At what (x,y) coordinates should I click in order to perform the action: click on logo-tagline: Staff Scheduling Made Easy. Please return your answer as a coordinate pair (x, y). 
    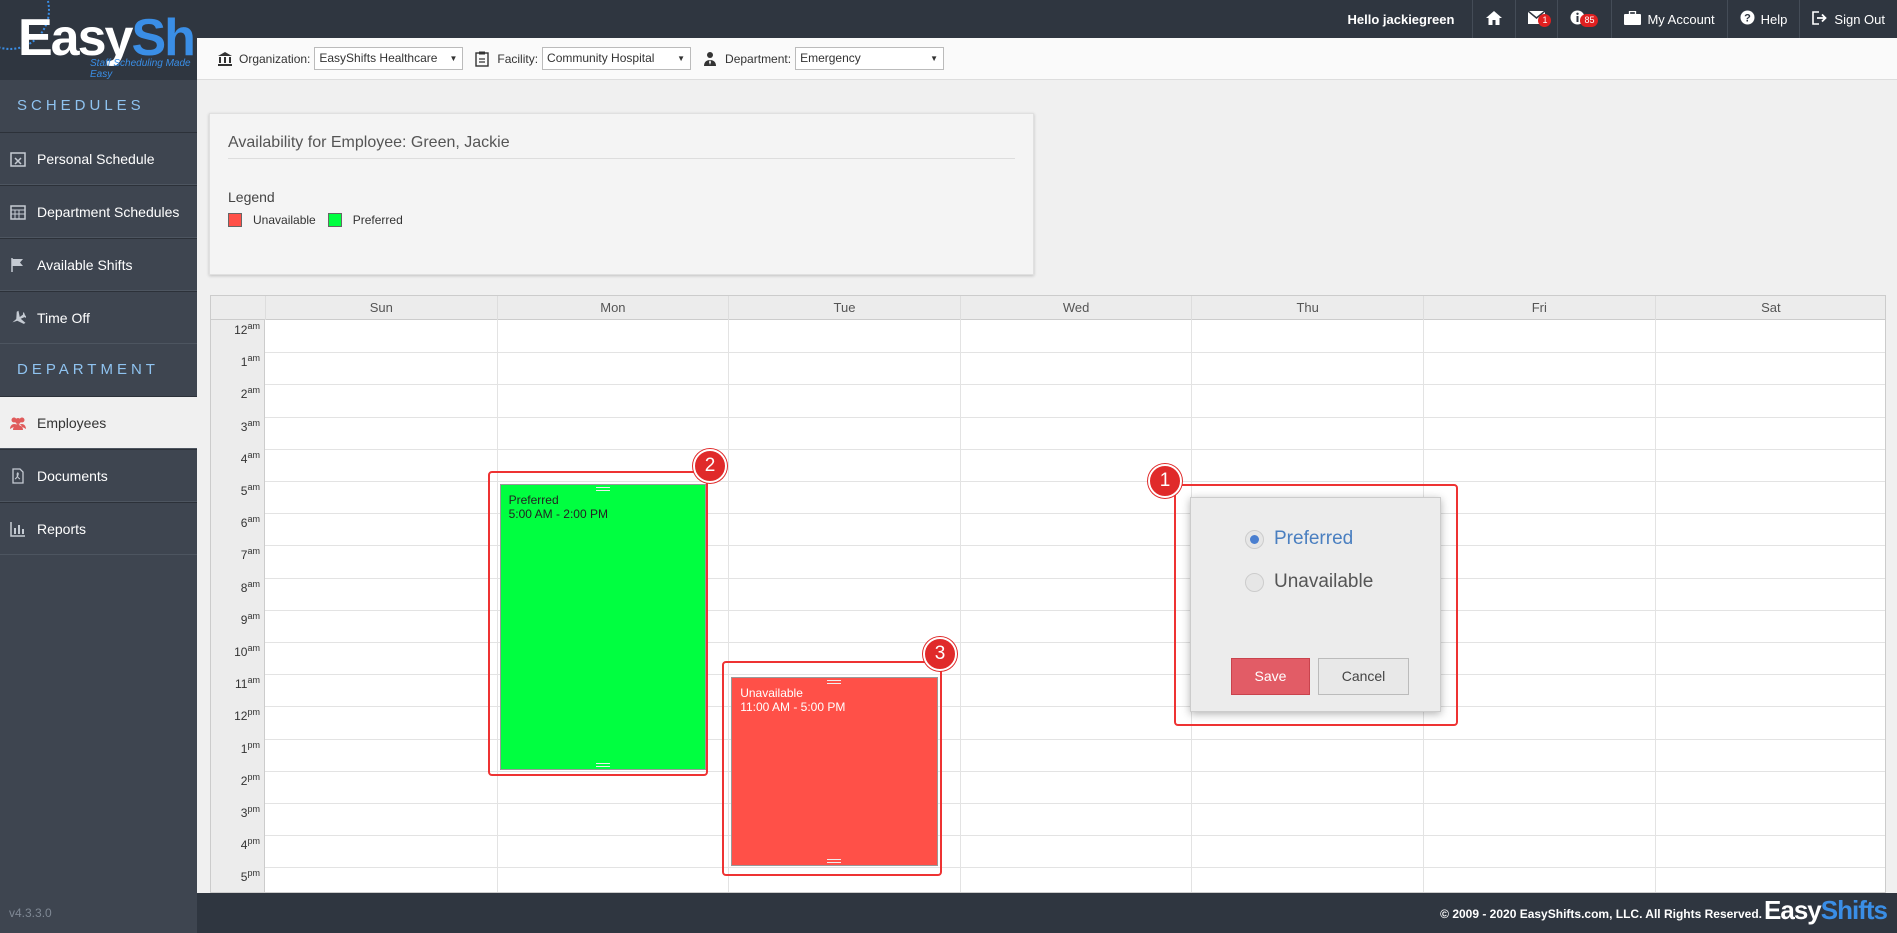
    Looking at the image, I should click on (140, 69).